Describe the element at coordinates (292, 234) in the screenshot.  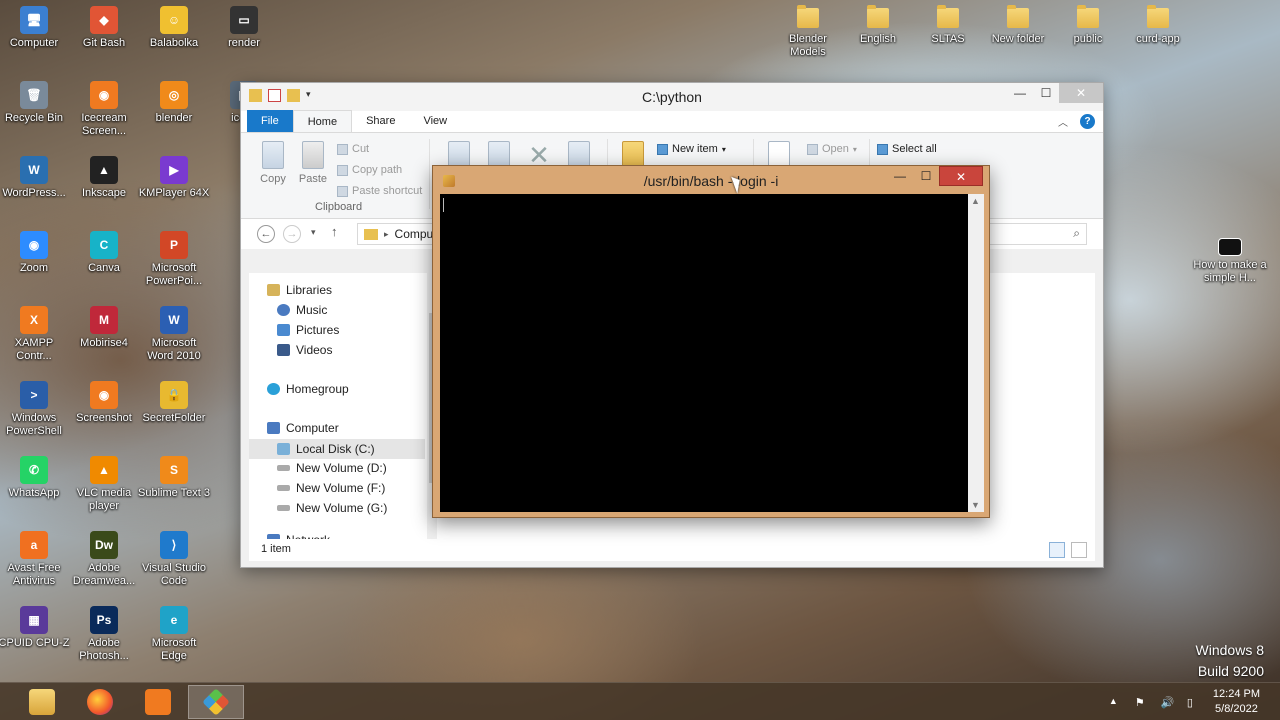
I see `forward-button: →` at that location.